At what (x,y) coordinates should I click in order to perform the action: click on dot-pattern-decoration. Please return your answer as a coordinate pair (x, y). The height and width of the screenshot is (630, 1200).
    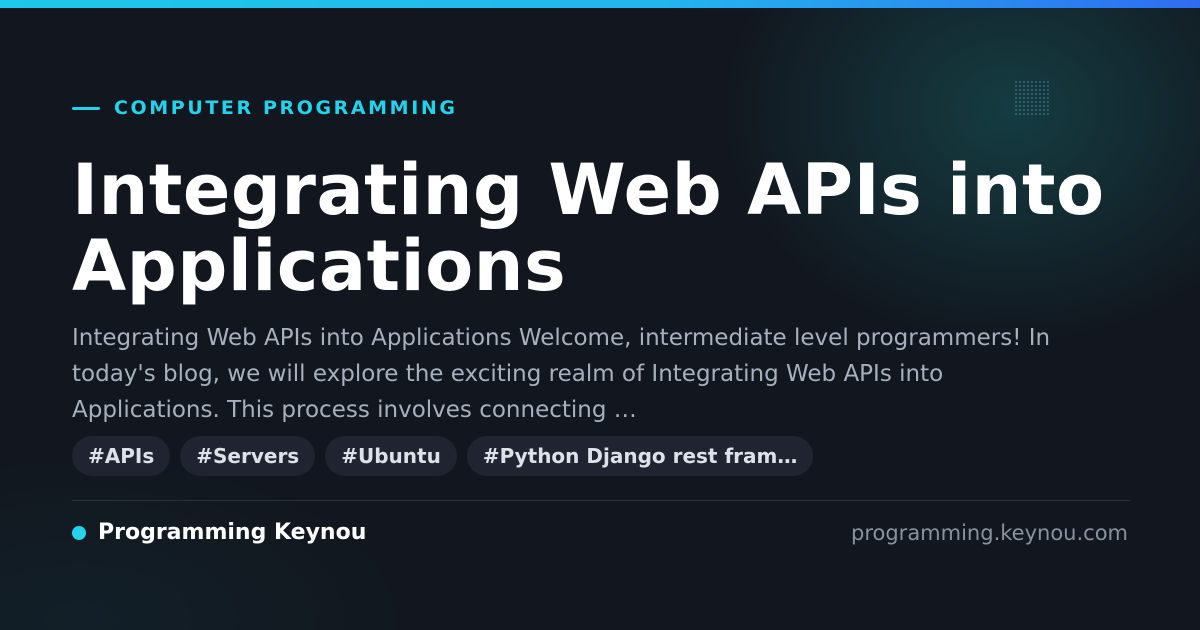
    Looking at the image, I should click on (1032, 98).